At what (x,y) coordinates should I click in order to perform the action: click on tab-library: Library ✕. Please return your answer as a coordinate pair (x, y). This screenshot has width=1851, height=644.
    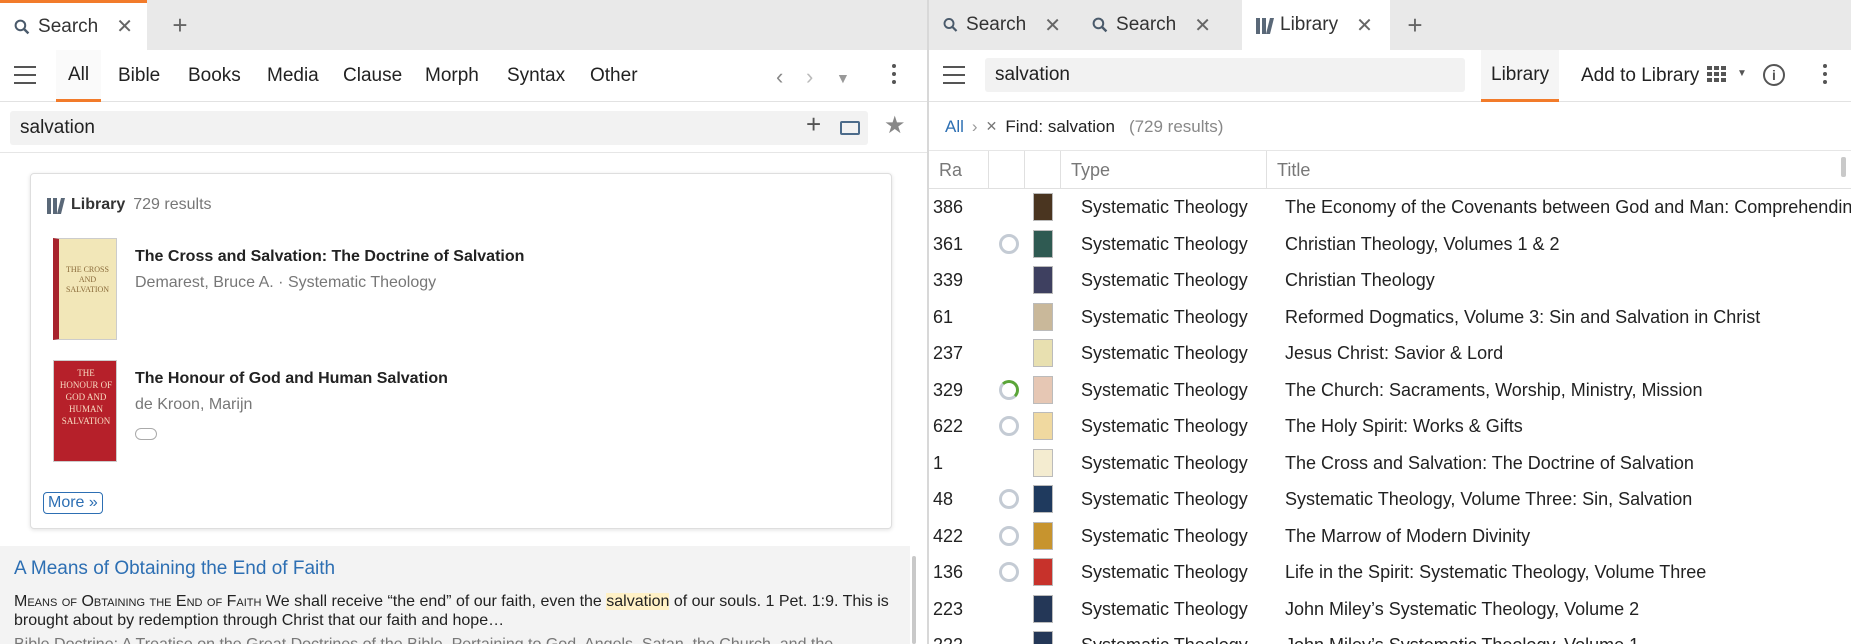
    Looking at the image, I should click on (1316, 25).